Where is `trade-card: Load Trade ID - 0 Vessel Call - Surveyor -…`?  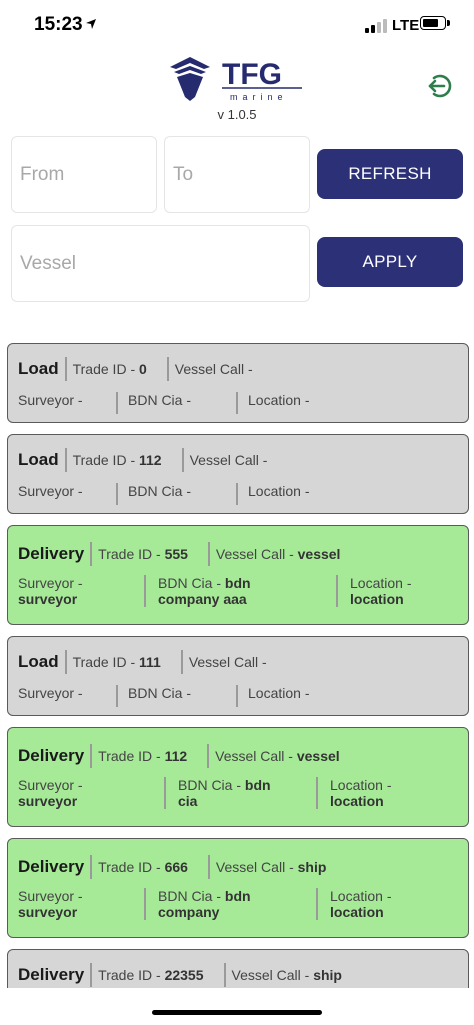
trade-card: Load Trade ID - 0 Vessel Call - Surveyor -… is located at coordinates (238, 383).